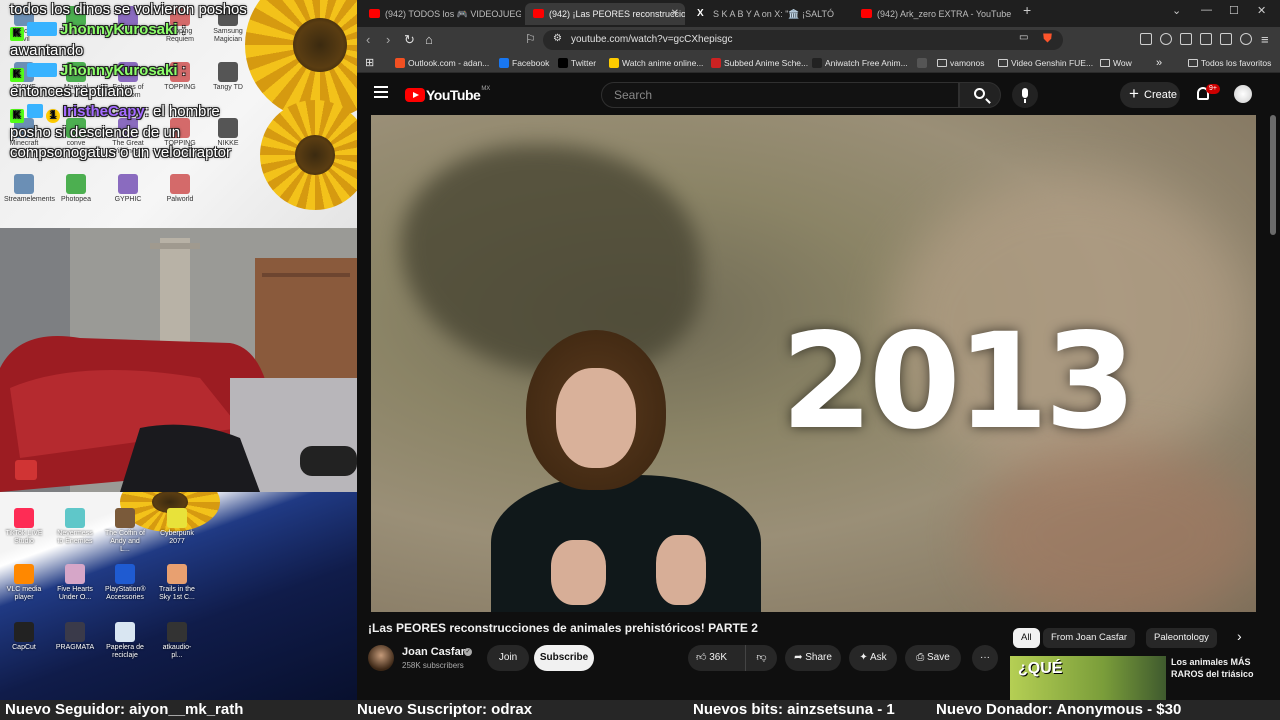 The image size is (1280, 720). Describe the element at coordinates (124, 709) in the screenshot. I see `new-follower-alert: Nuevo Seguidor: aiyon__mk_rath` at that location.